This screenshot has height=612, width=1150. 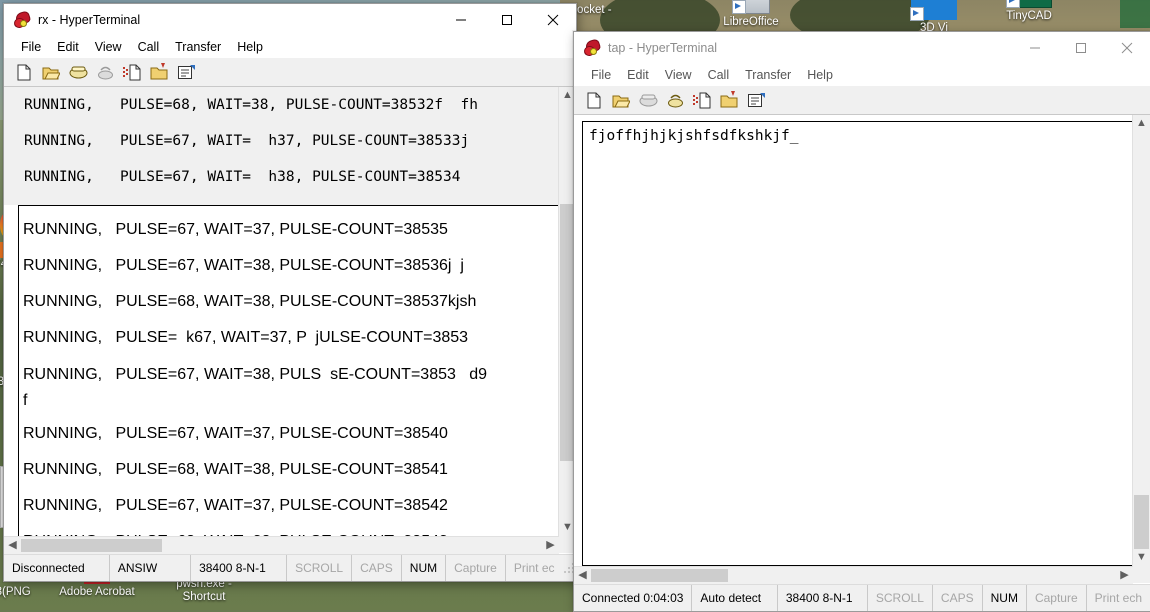 I want to click on desktop-icon-label: 0t3(PNG, so click(x=15, y=592).